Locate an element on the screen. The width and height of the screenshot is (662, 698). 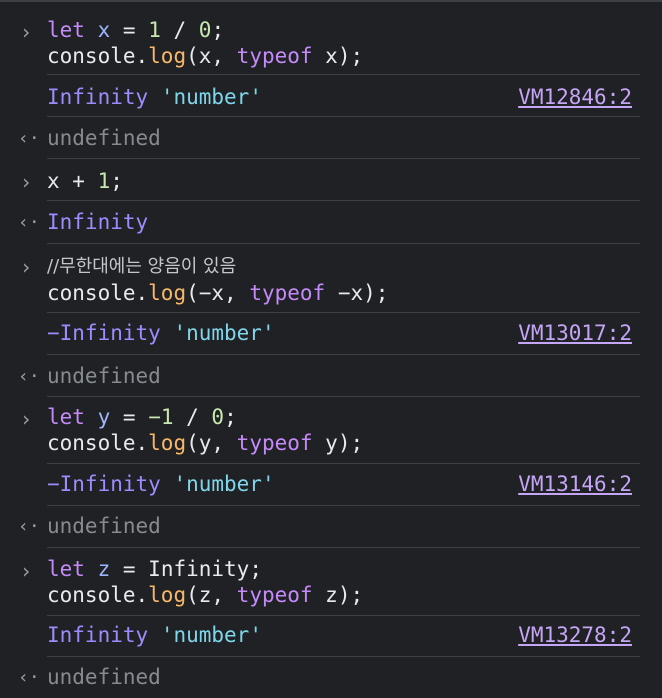
source-link: VM12846:2 is located at coordinates (575, 97).